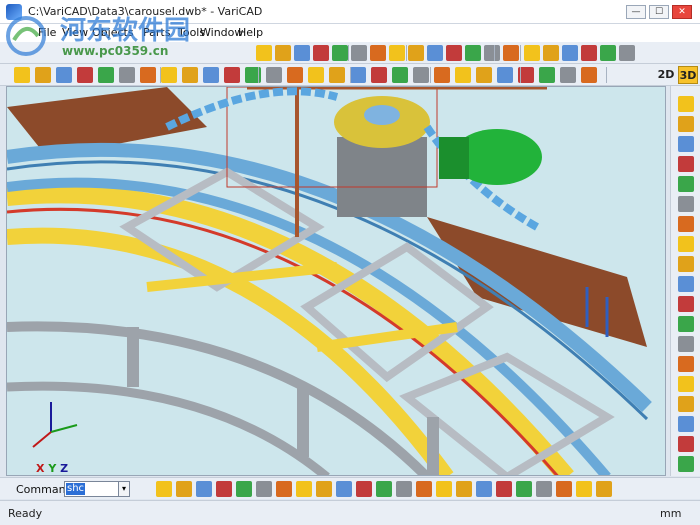  I want to click on menu-window: Window, so click(221, 32).